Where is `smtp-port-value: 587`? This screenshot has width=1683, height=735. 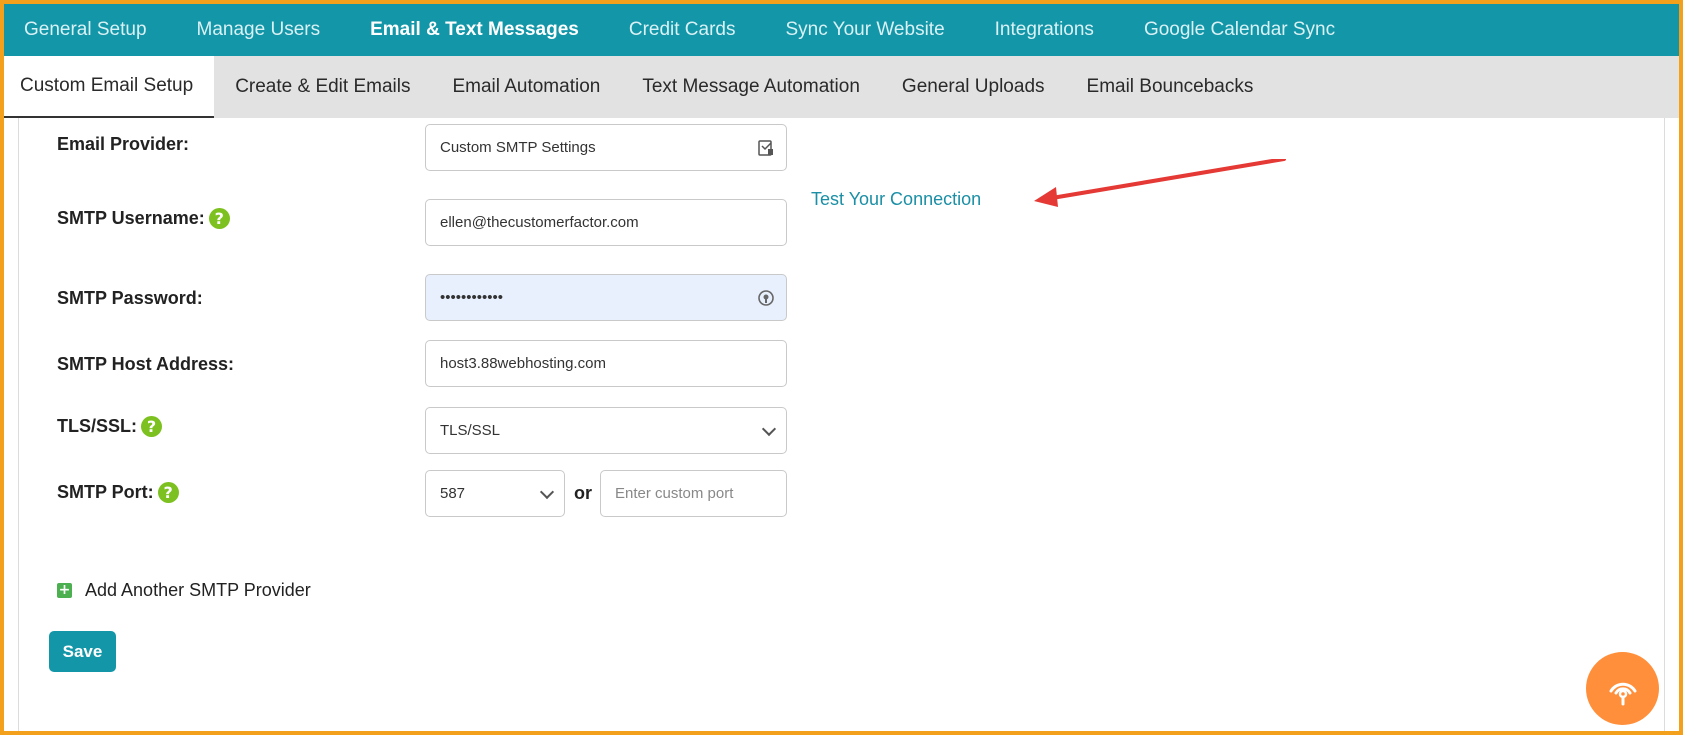
smtp-port-value: 587 is located at coordinates (453, 493).